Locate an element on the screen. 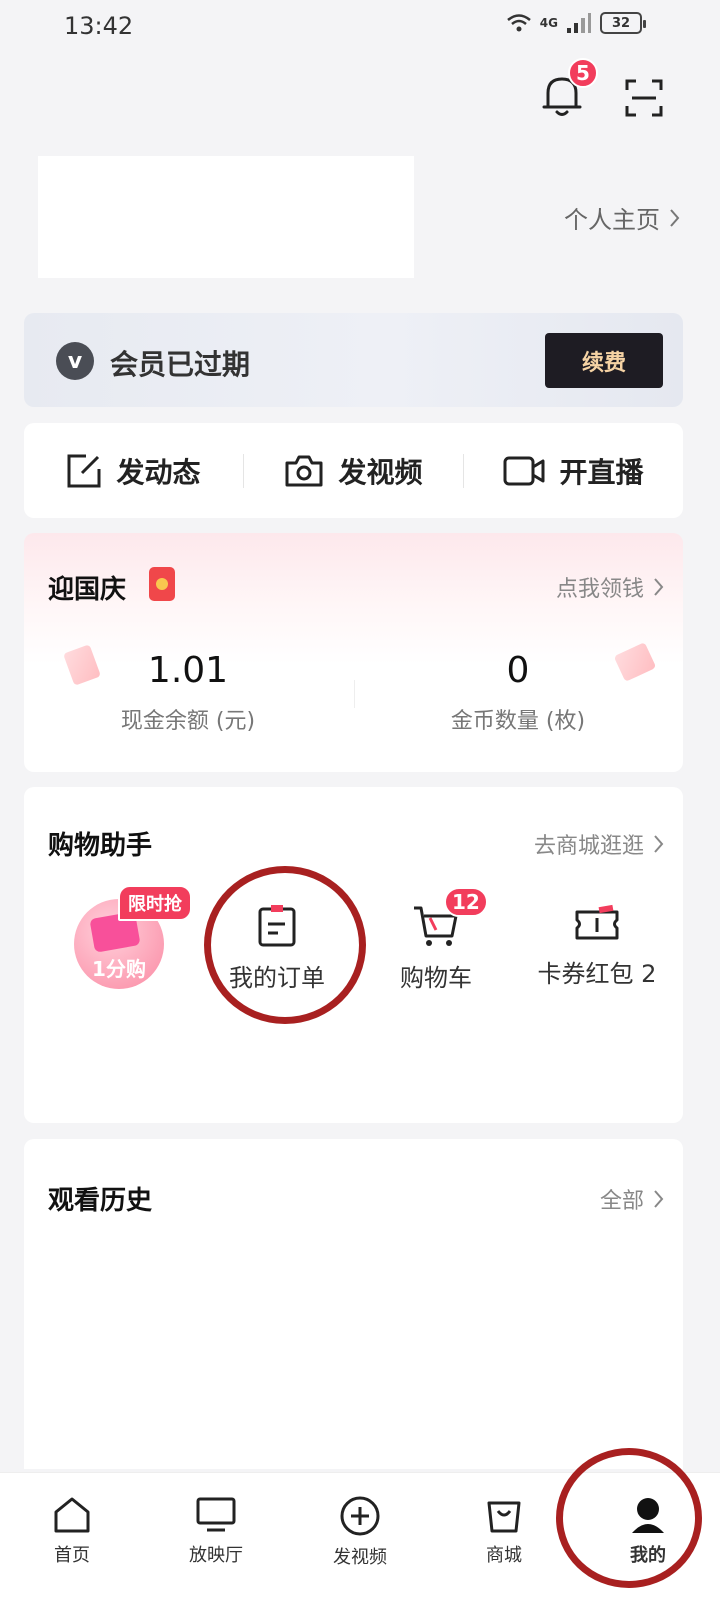  scan-button is located at coordinates (644, 98).